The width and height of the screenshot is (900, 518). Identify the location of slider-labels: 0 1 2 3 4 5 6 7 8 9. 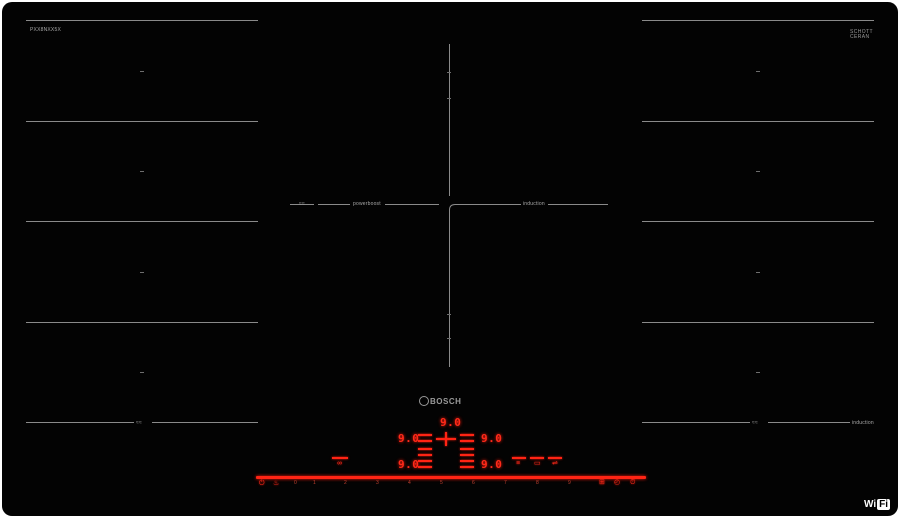
(458, 485).